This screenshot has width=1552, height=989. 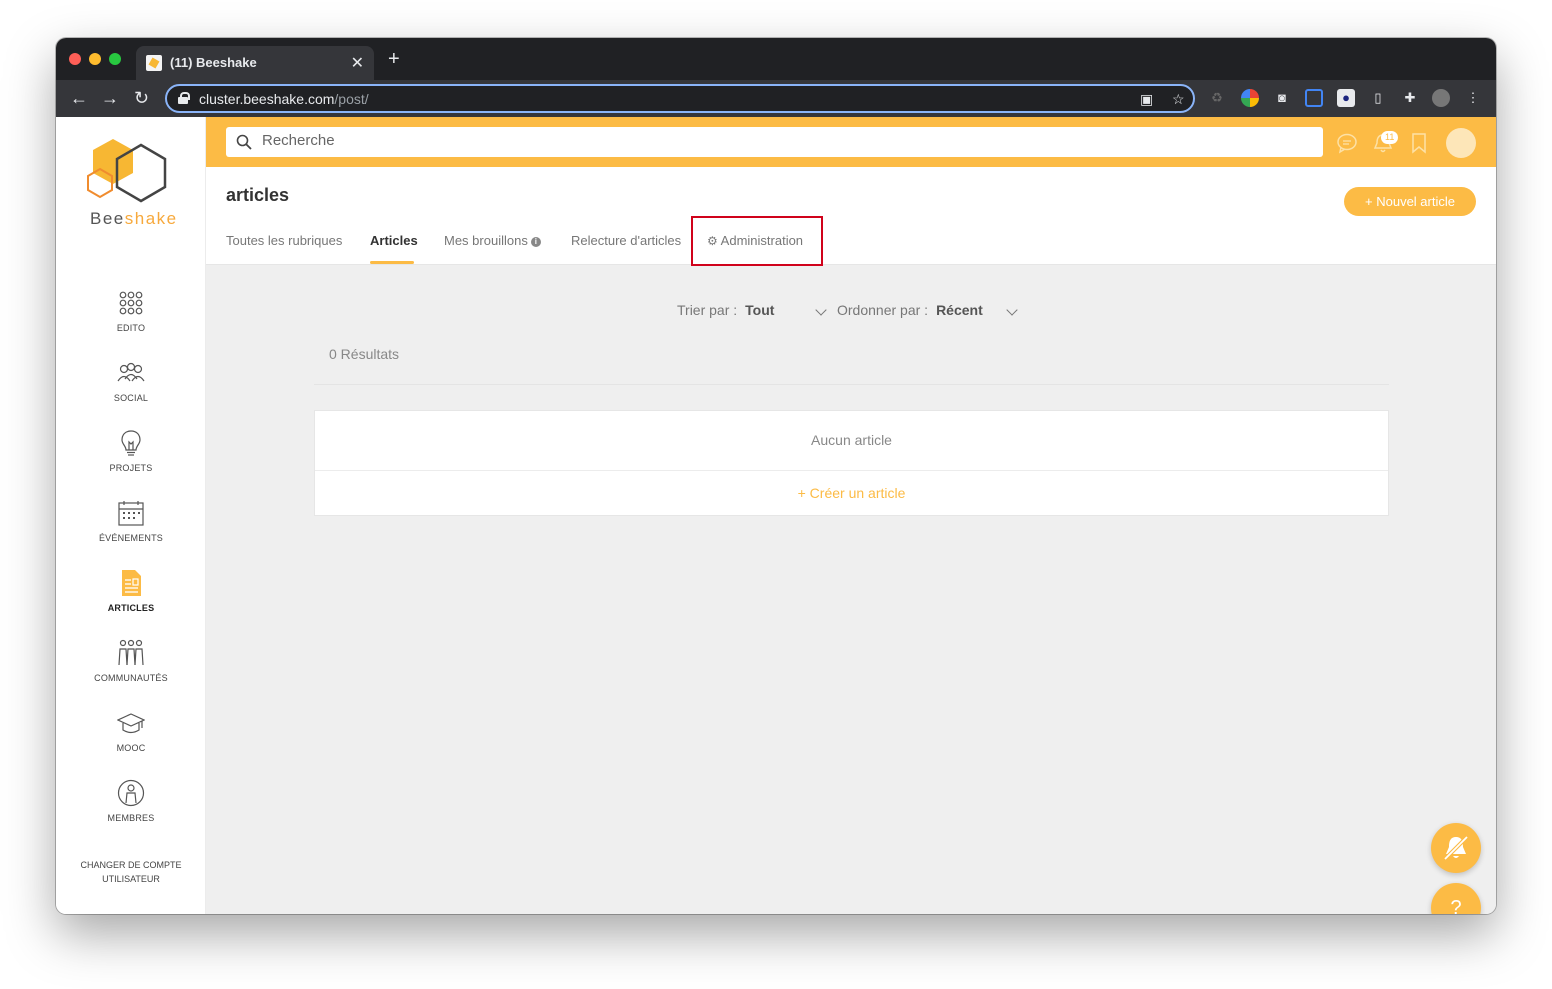 I want to click on new-article-button: + Nouvel article, so click(x=1410, y=201).